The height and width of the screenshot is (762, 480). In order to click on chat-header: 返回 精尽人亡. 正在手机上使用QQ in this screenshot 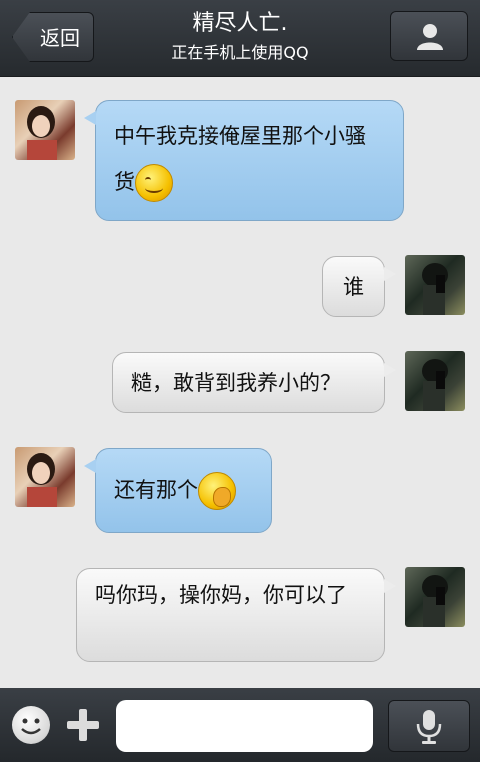, I will do `click(240, 38)`.